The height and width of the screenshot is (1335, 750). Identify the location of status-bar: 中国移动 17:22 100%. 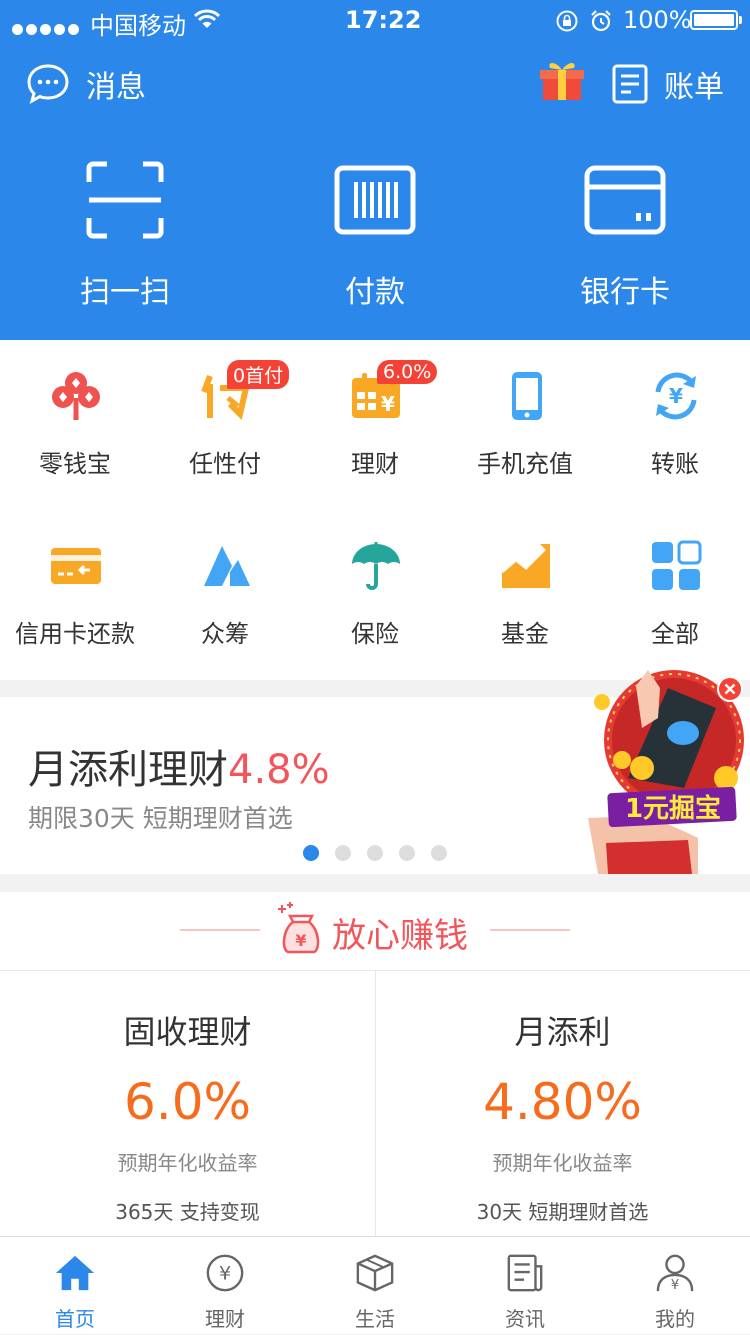
(375, 20).